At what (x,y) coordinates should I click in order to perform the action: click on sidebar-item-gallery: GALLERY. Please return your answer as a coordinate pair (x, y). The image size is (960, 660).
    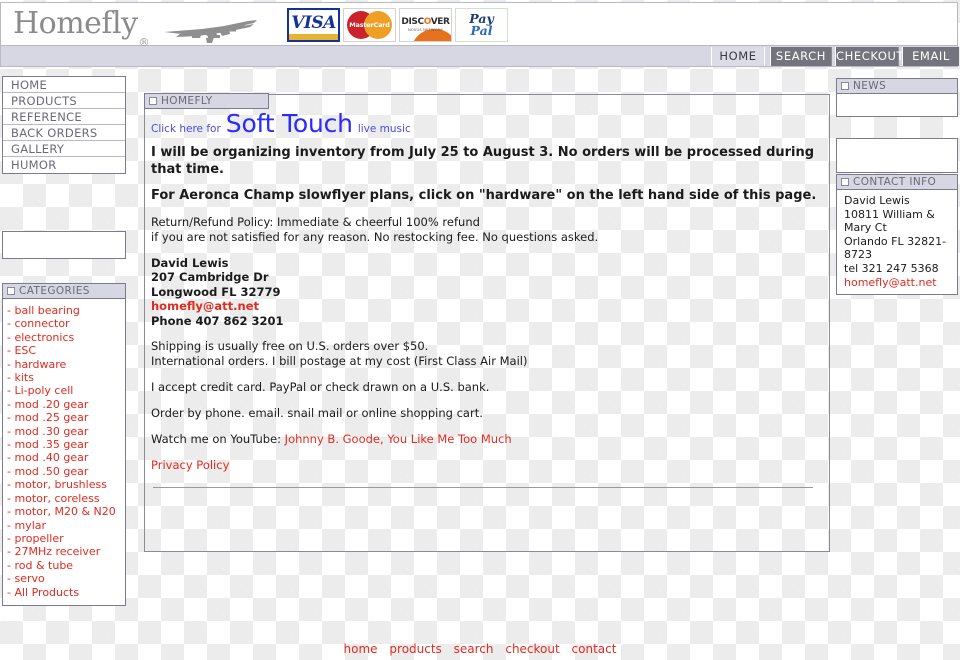
    Looking at the image, I should click on (64, 149).